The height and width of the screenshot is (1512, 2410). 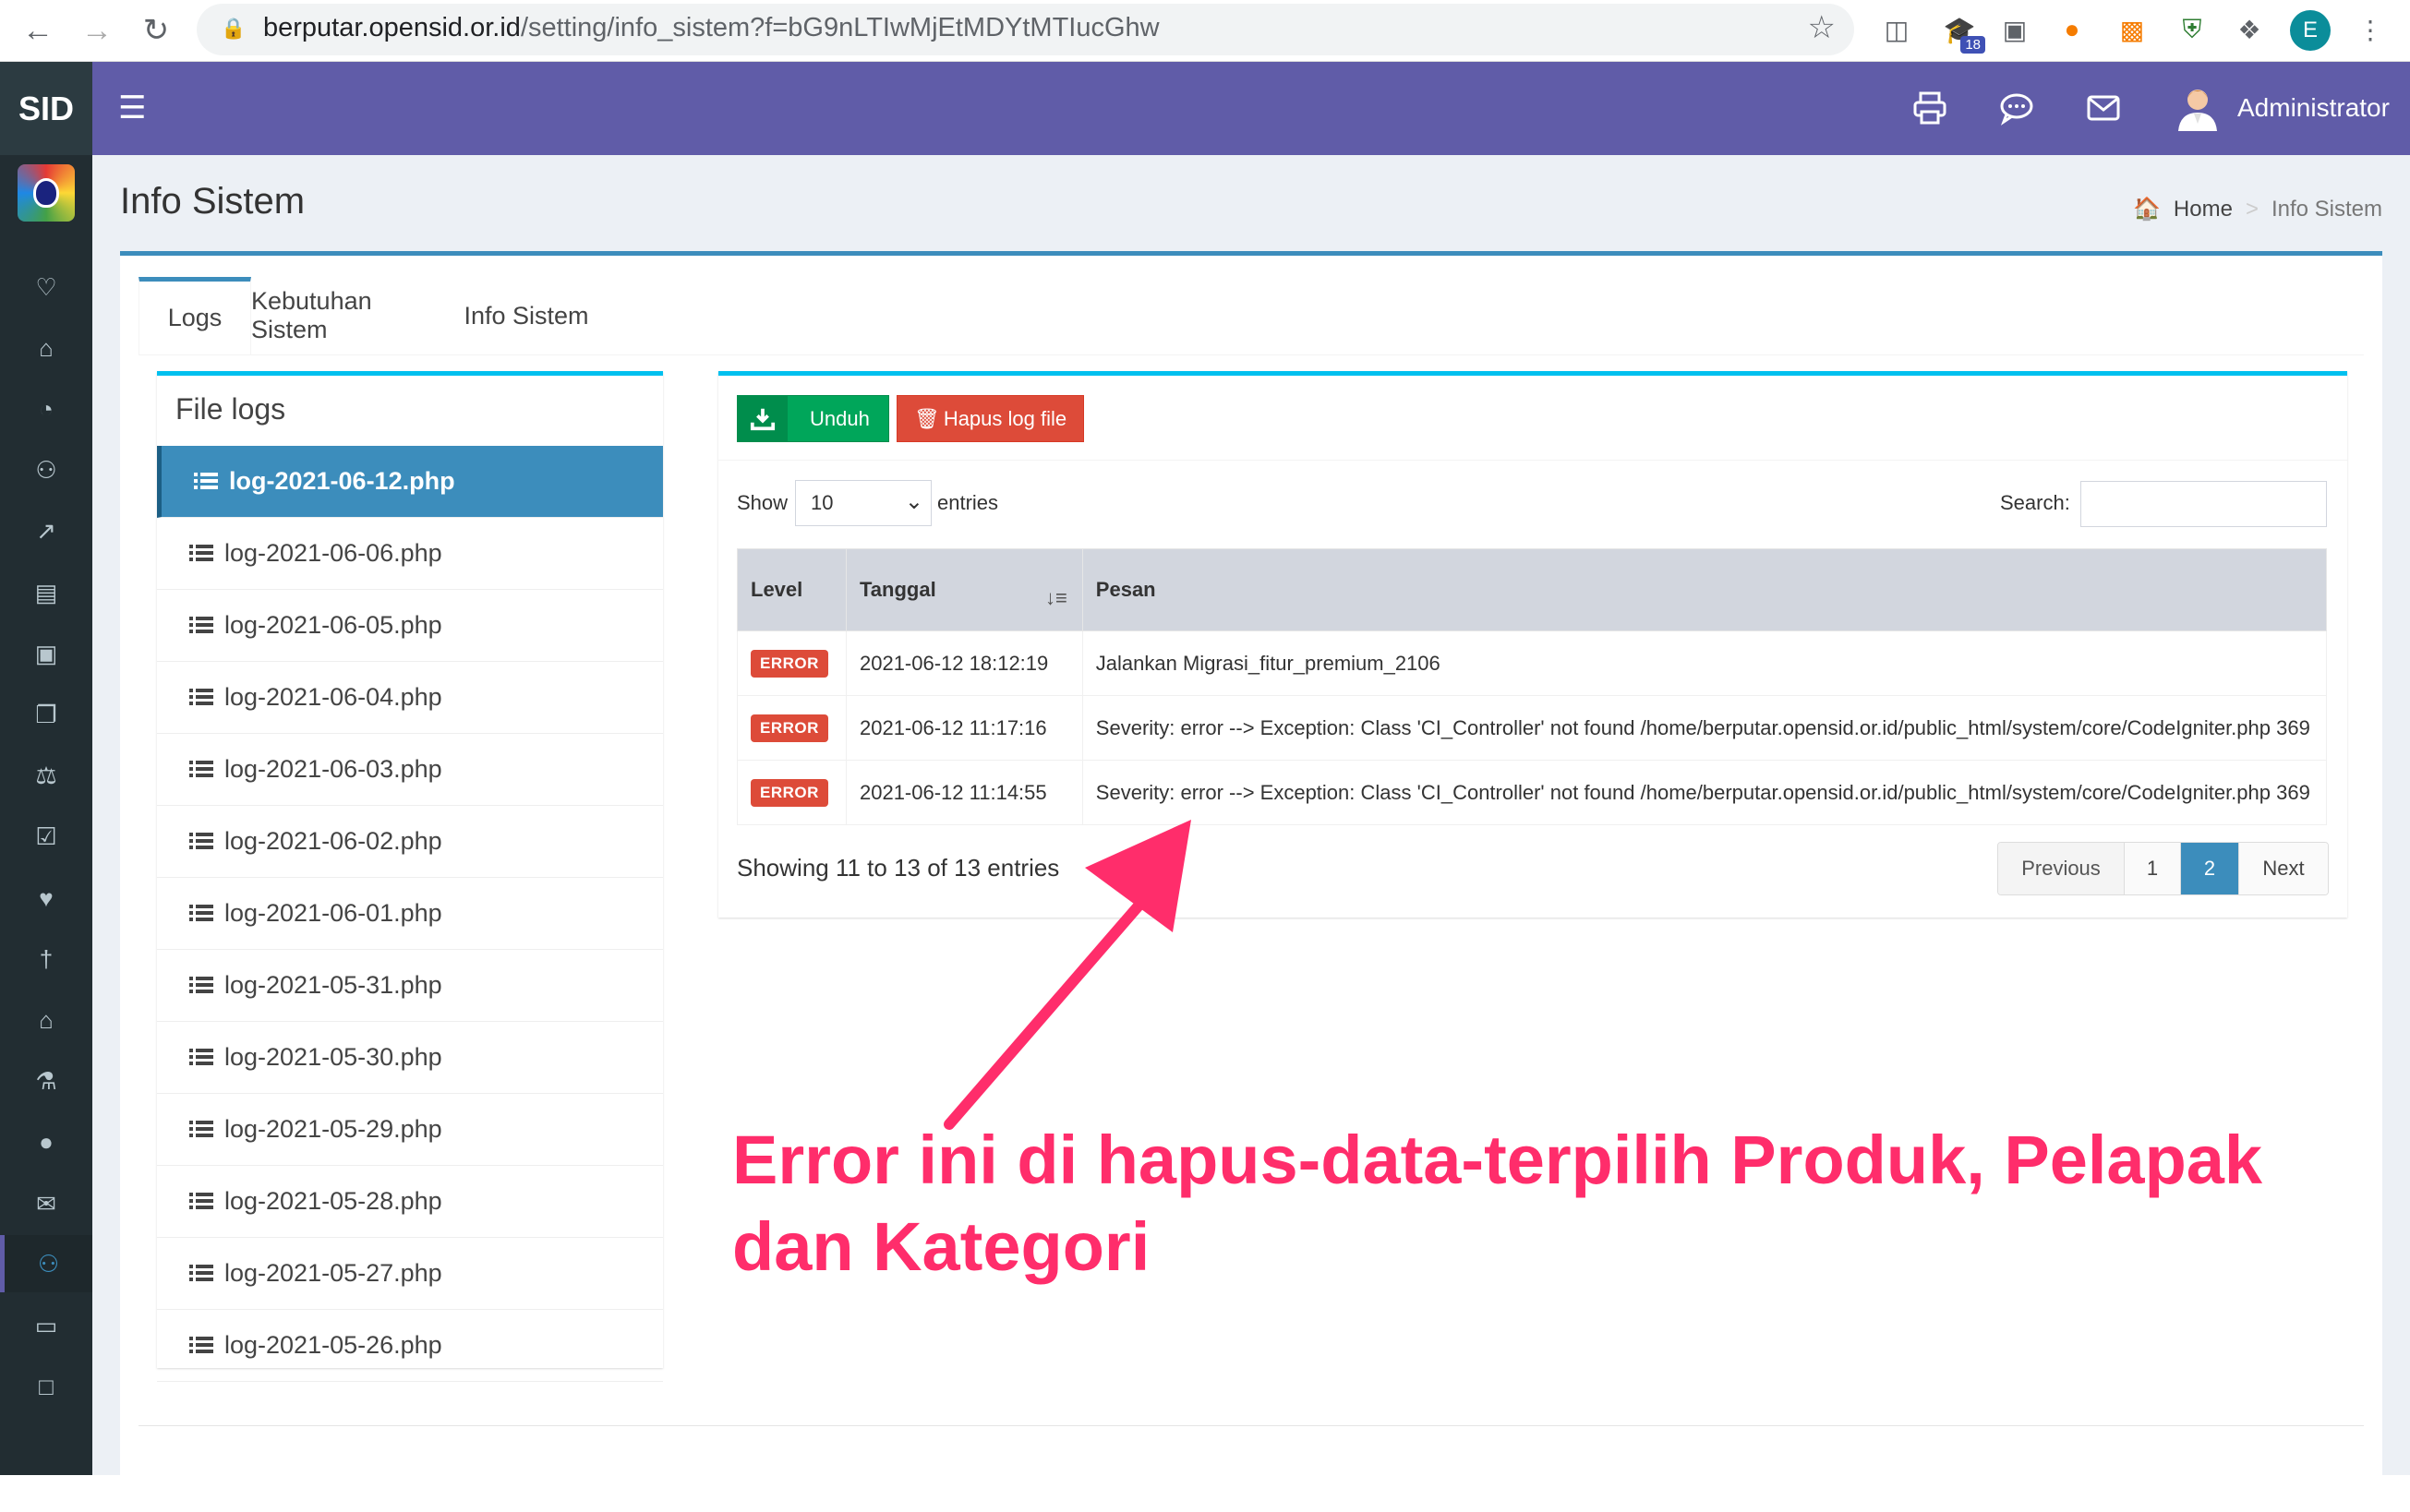 What do you see at coordinates (46, 470) in the screenshot?
I see `sidebar-users-icon: ⚇` at bounding box center [46, 470].